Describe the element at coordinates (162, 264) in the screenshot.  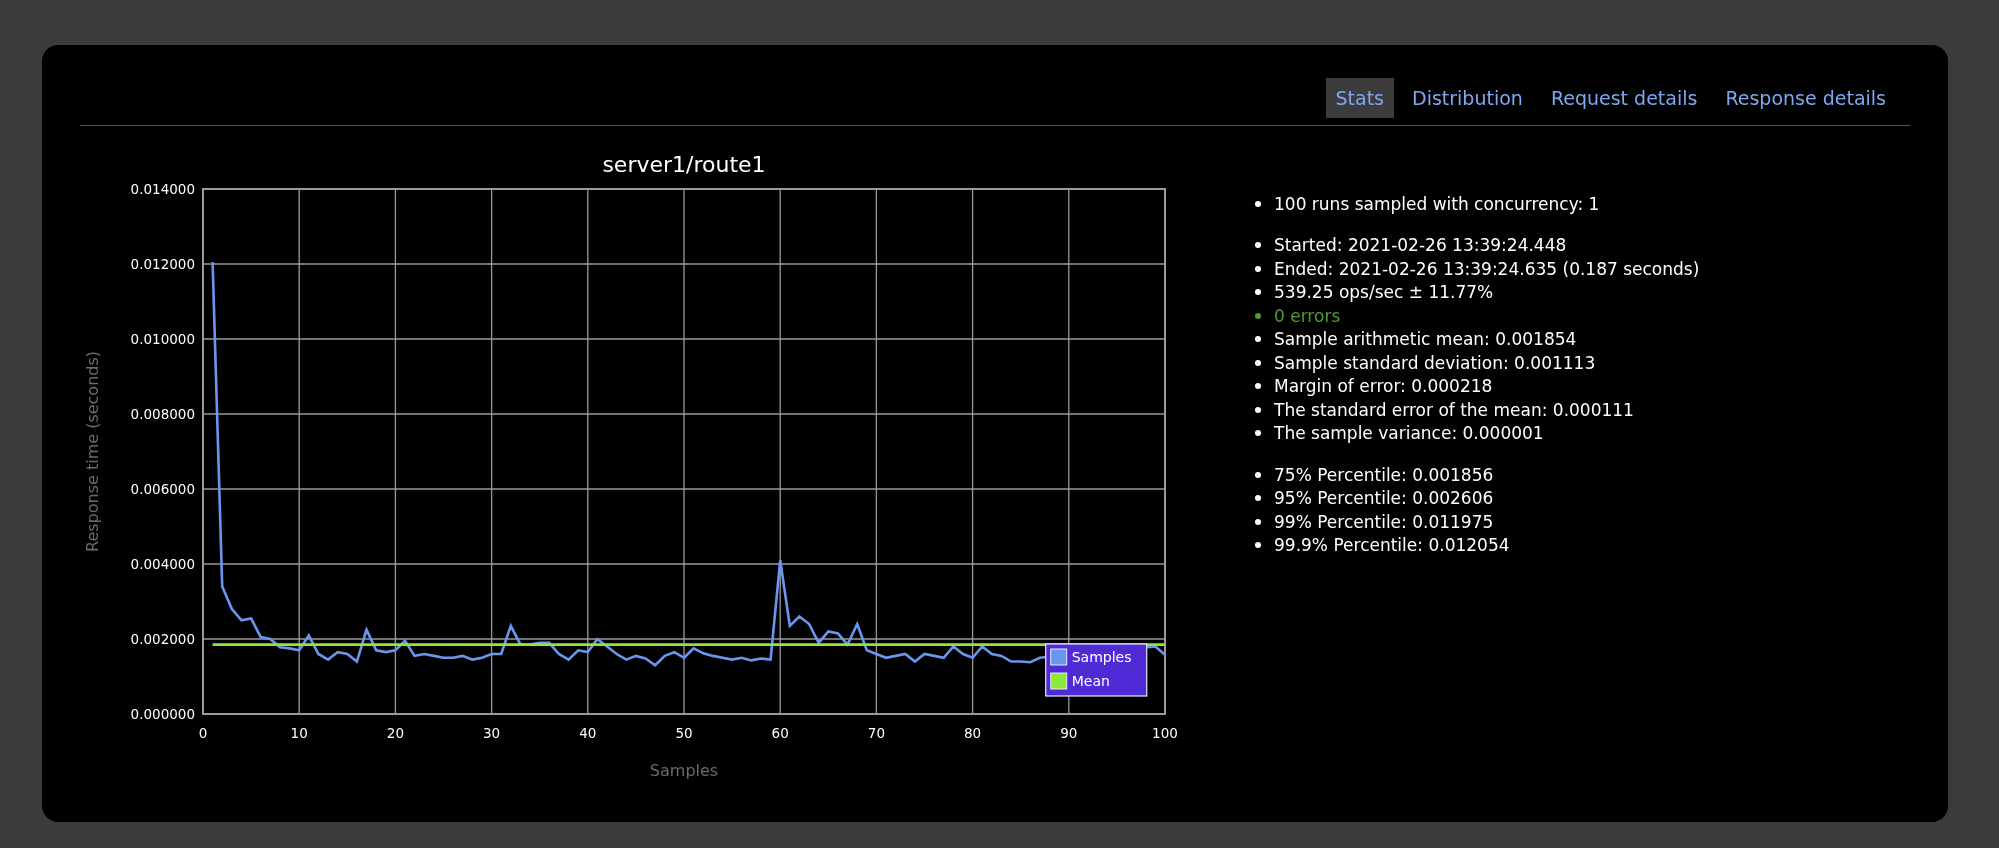
I see `axis-tick-label: 0.012000` at that location.